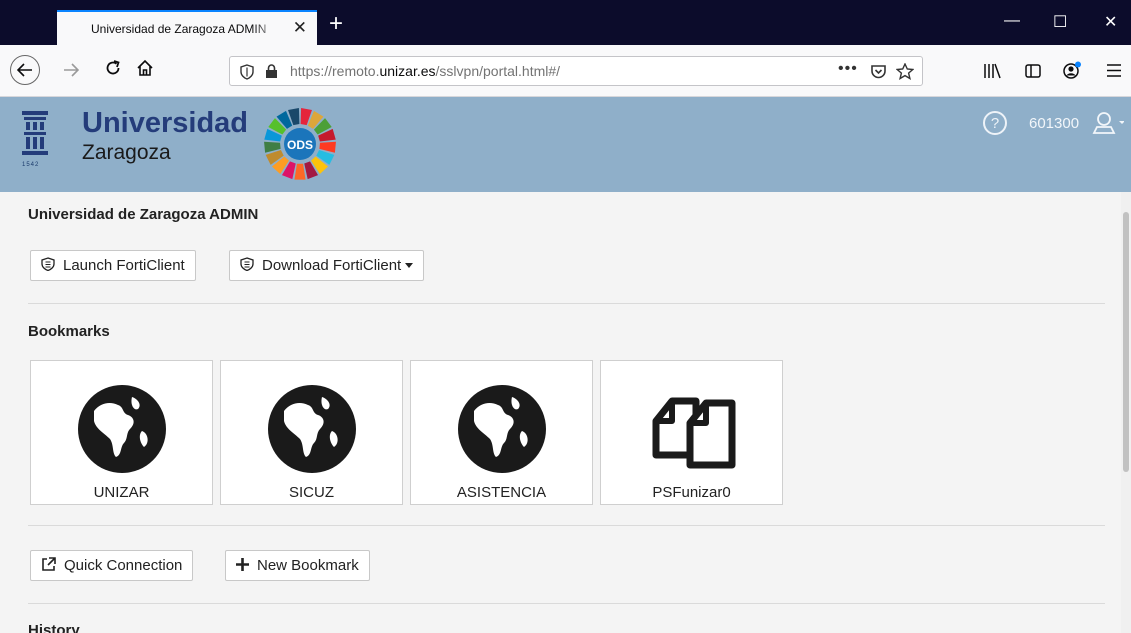  I want to click on browser-tab: Universidad de Zaragoza ADMIN ✕, so click(187, 27).